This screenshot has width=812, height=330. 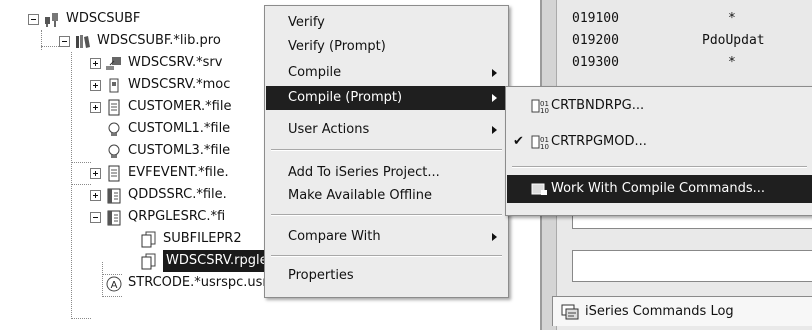 I want to click on tree-item-label: WDSCSUBF, so click(x=103, y=18).